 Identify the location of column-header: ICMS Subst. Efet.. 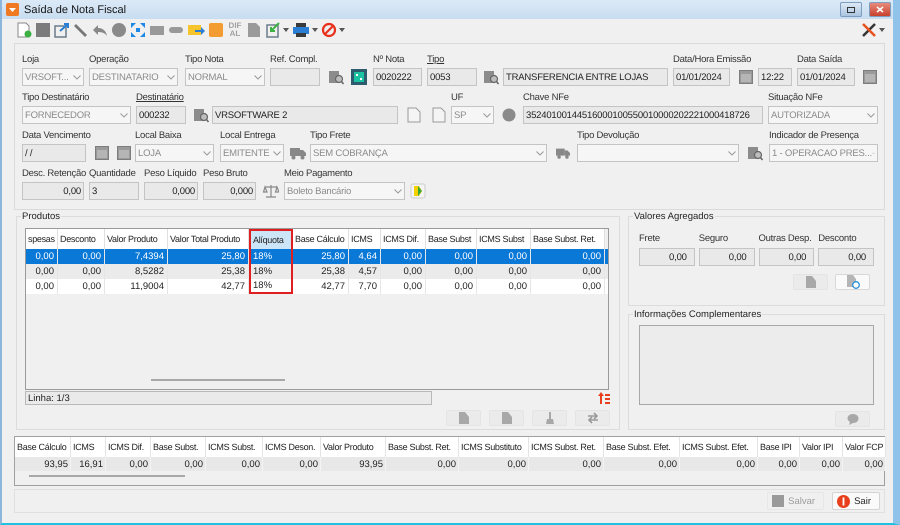
(719, 447).